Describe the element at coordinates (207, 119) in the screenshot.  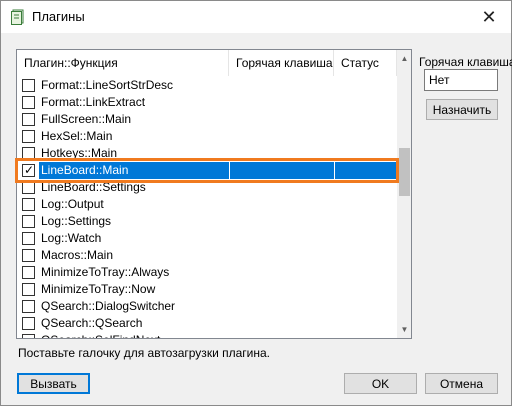
I see `list-item: FullScreen::Main` at that location.